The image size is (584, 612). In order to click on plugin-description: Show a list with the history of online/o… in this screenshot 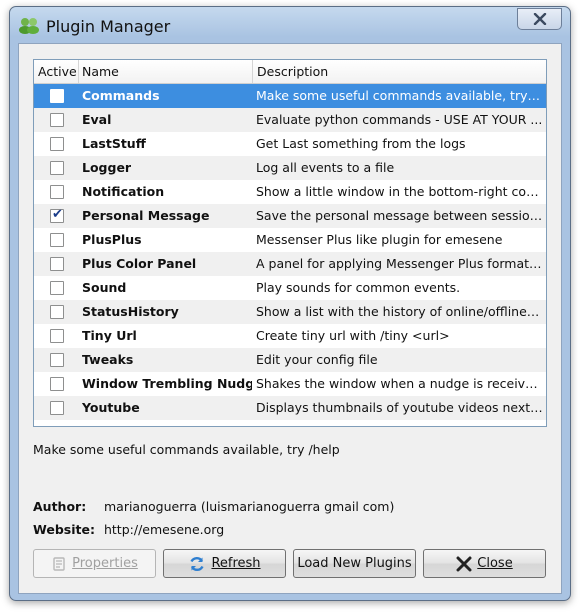, I will do `click(399, 311)`.